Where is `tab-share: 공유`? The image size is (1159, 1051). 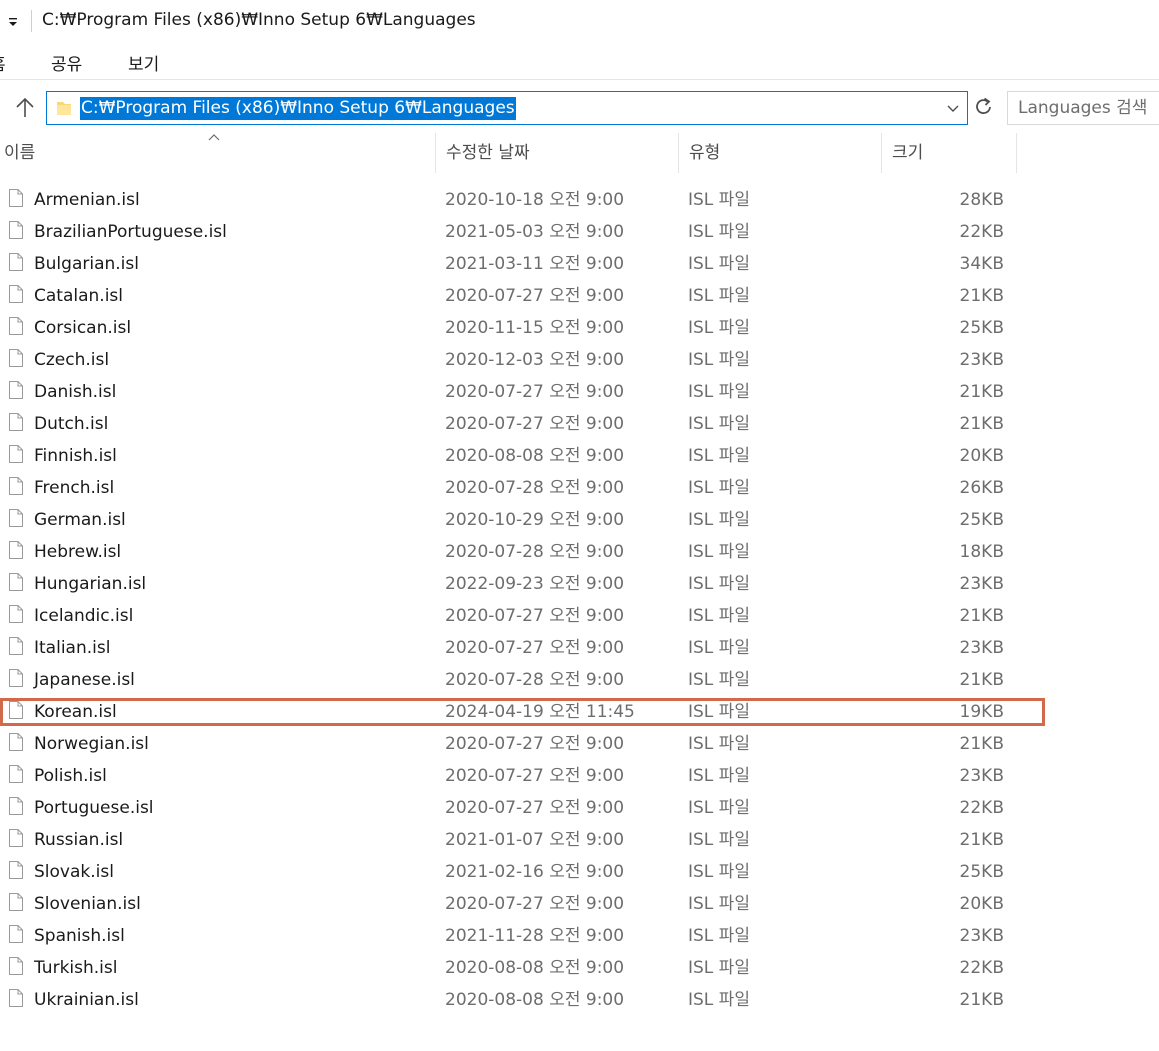 tab-share: 공유 is located at coordinates (66, 62).